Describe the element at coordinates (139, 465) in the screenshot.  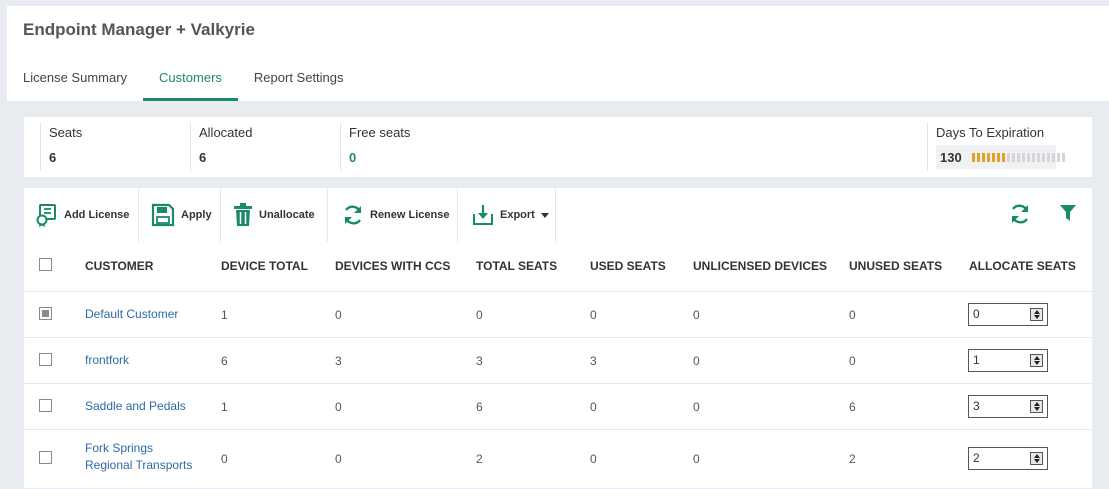
I see `customer-link-line-2: Regional Transports` at that location.